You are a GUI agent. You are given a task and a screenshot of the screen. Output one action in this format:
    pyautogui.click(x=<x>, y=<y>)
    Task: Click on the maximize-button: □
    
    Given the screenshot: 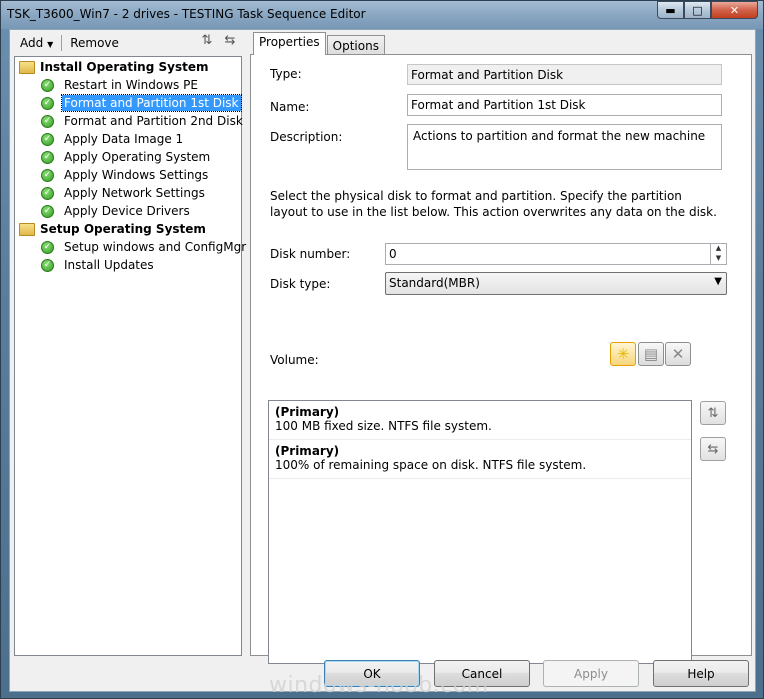 What is the action you would take?
    pyautogui.click(x=697, y=10)
    